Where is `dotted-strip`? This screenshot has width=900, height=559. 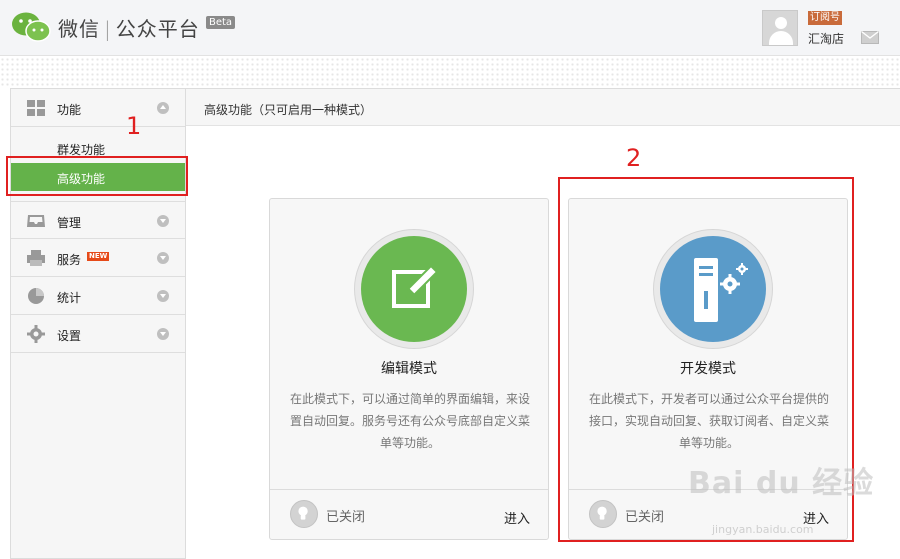 dotted-strip is located at coordinates (450, 72).